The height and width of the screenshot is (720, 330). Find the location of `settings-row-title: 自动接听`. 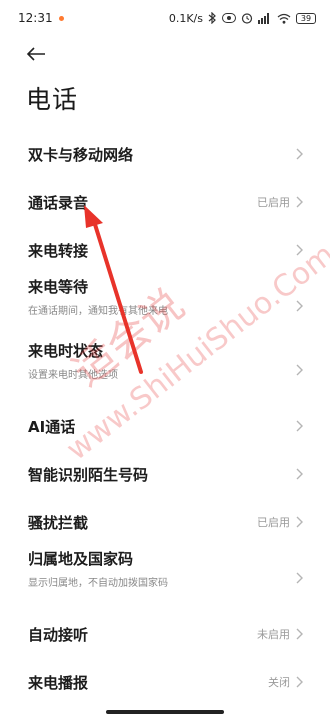

settings-row-title: 自动接听 is located at coordinates (58, 634).